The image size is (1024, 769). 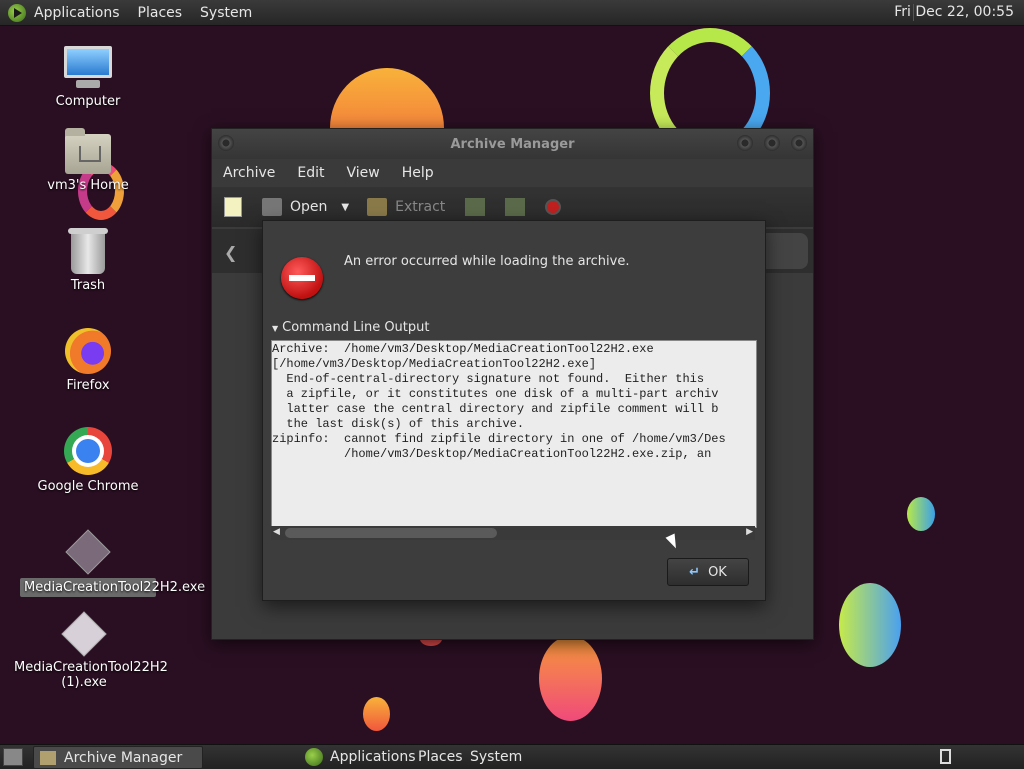 I want to click on wallpaper-green-blue-blob, so click(x=870, y=625).